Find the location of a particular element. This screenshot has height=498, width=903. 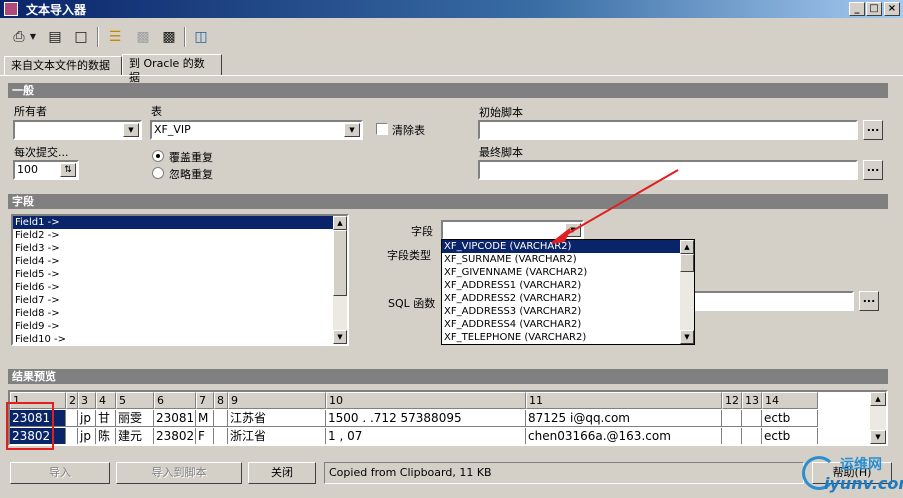

owner-select: ▼ is located at coordinates (77, 130).